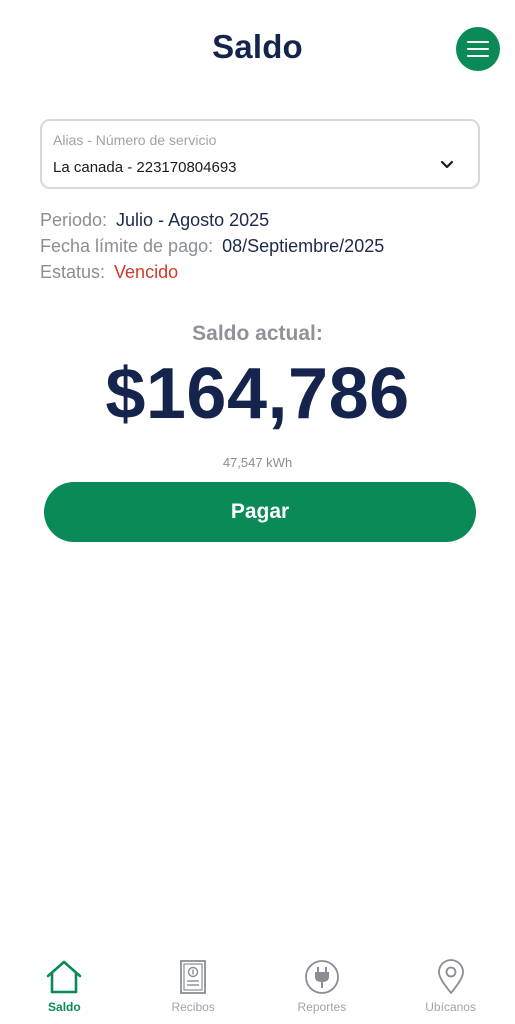 The width and height of the screenshot is (515, 1024). What do you see at coordinates (135, 140) in the screenshot?
I see `service-selector-label: Alias - Número de servicio` at bounding box center [135, 140].